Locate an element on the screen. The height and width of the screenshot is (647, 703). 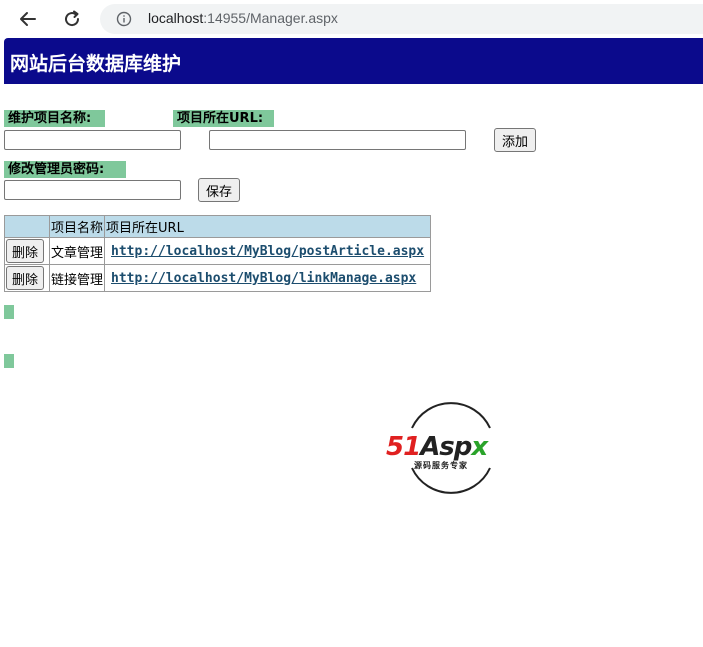
table-cell-url: http://localhost/MyBlog/linkManage.aspx is located at coordinates (268, 278).